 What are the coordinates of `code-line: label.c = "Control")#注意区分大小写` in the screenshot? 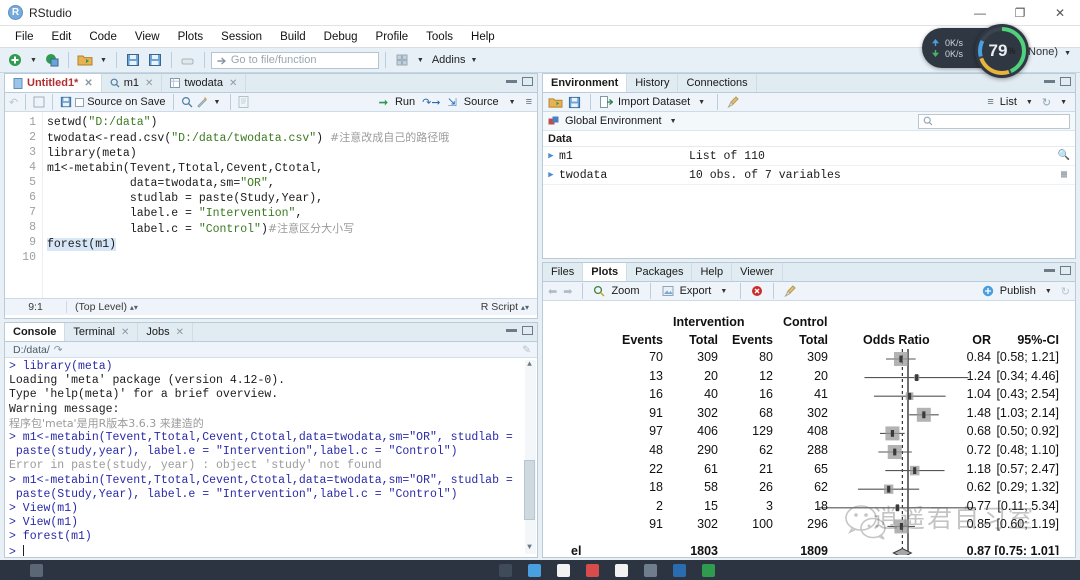 It's located at (292, 229).